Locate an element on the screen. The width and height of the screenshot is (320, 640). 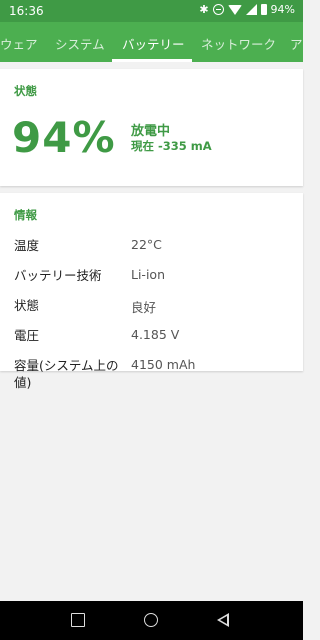
current-draw: 現在 -335 mA is located at coordinates (171, 146).